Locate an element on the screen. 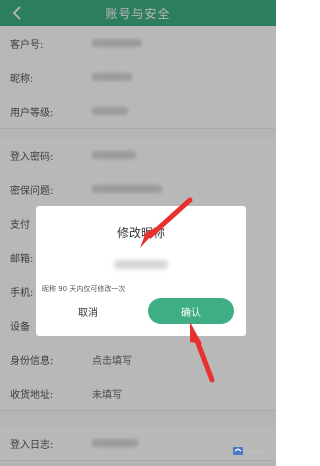 This screenshot has width=320, height=466. arrow-to-input-icon is located at coordinates (166, 222).